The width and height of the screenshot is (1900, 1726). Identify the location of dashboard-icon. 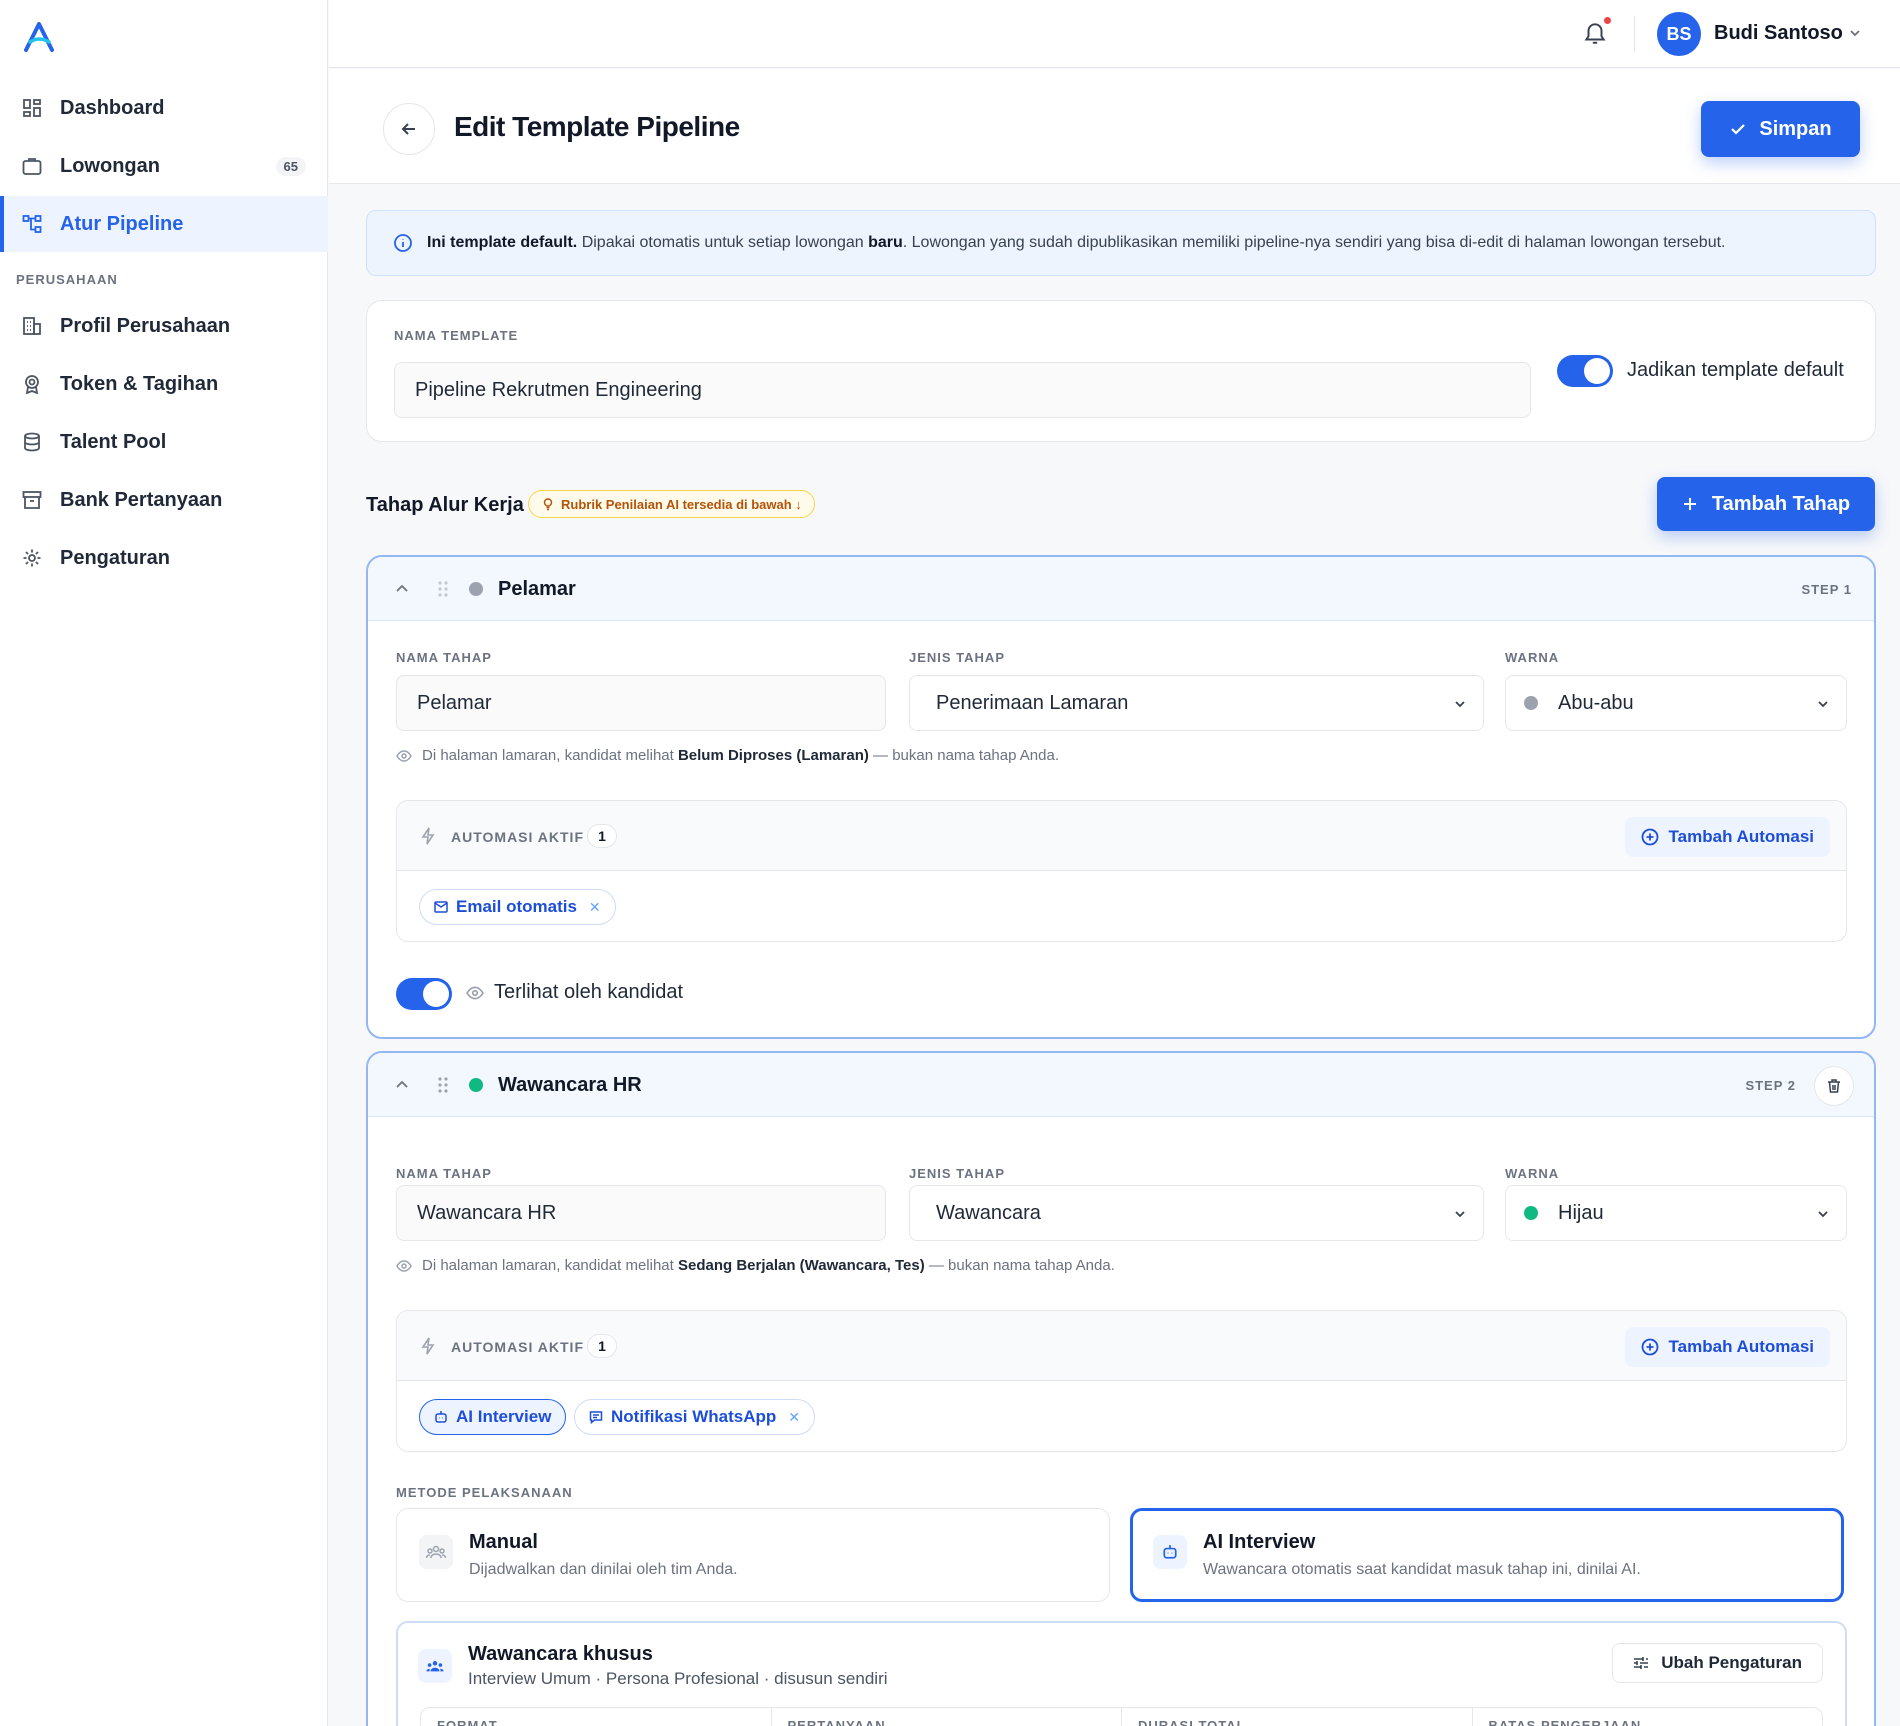
(32, 108).